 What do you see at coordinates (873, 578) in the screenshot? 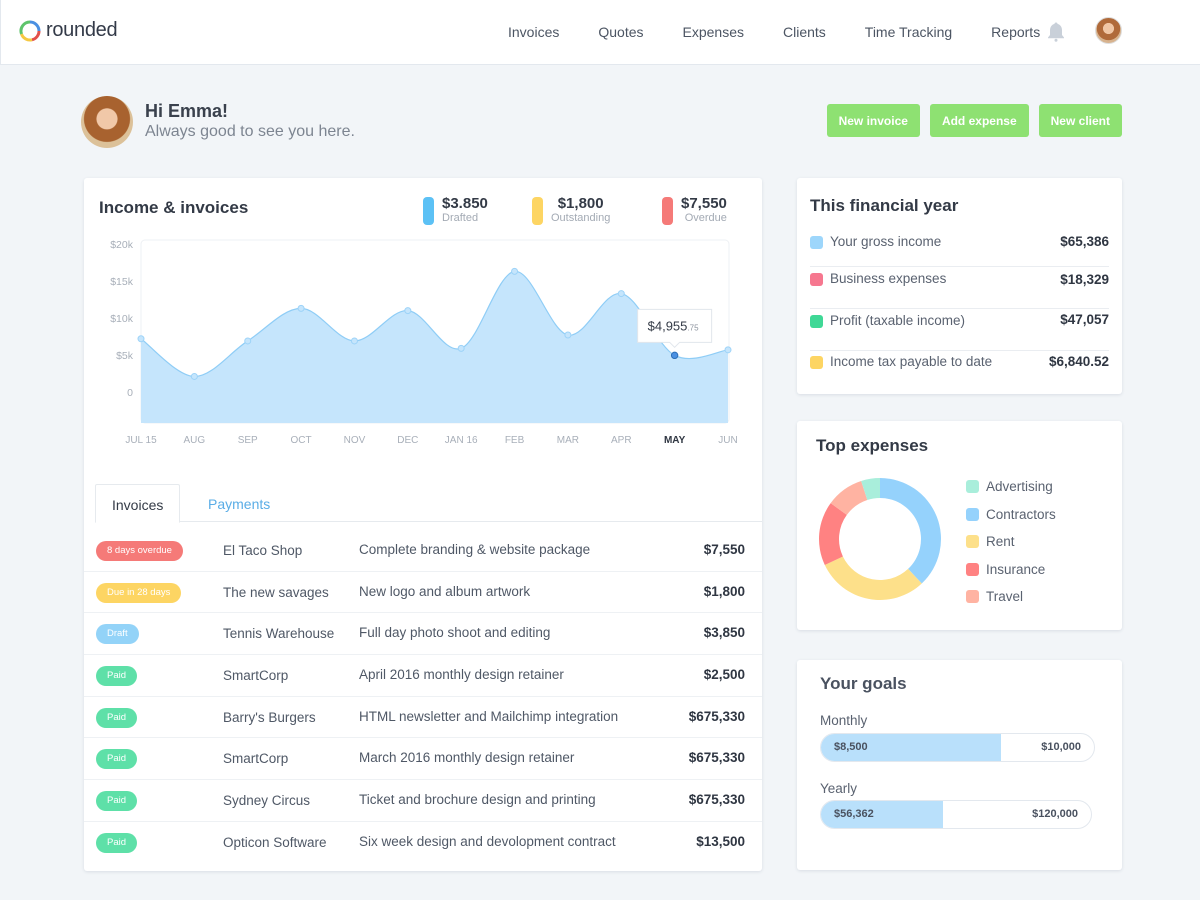
I see `donut-slice-rent` at bounding box center [873, 578].